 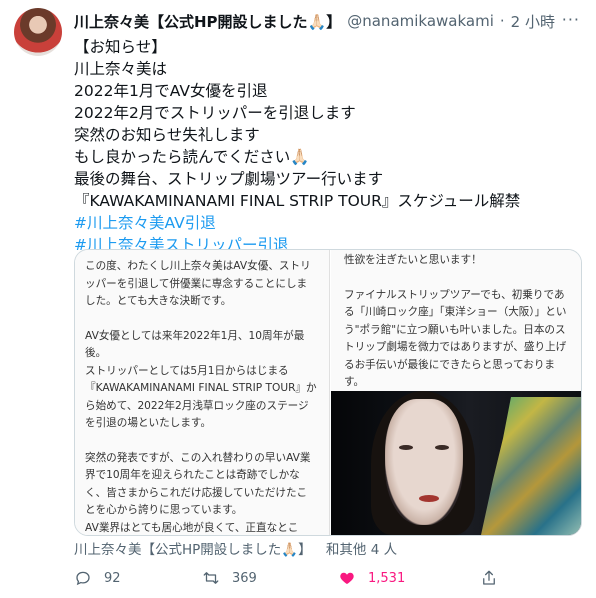 What do you see at coordinates (193, 550) in the screenshot?
I see `liked-by-name: 川上奈々美【公式HP開設しました🙏🏻】` at bounding box center [193, 550].